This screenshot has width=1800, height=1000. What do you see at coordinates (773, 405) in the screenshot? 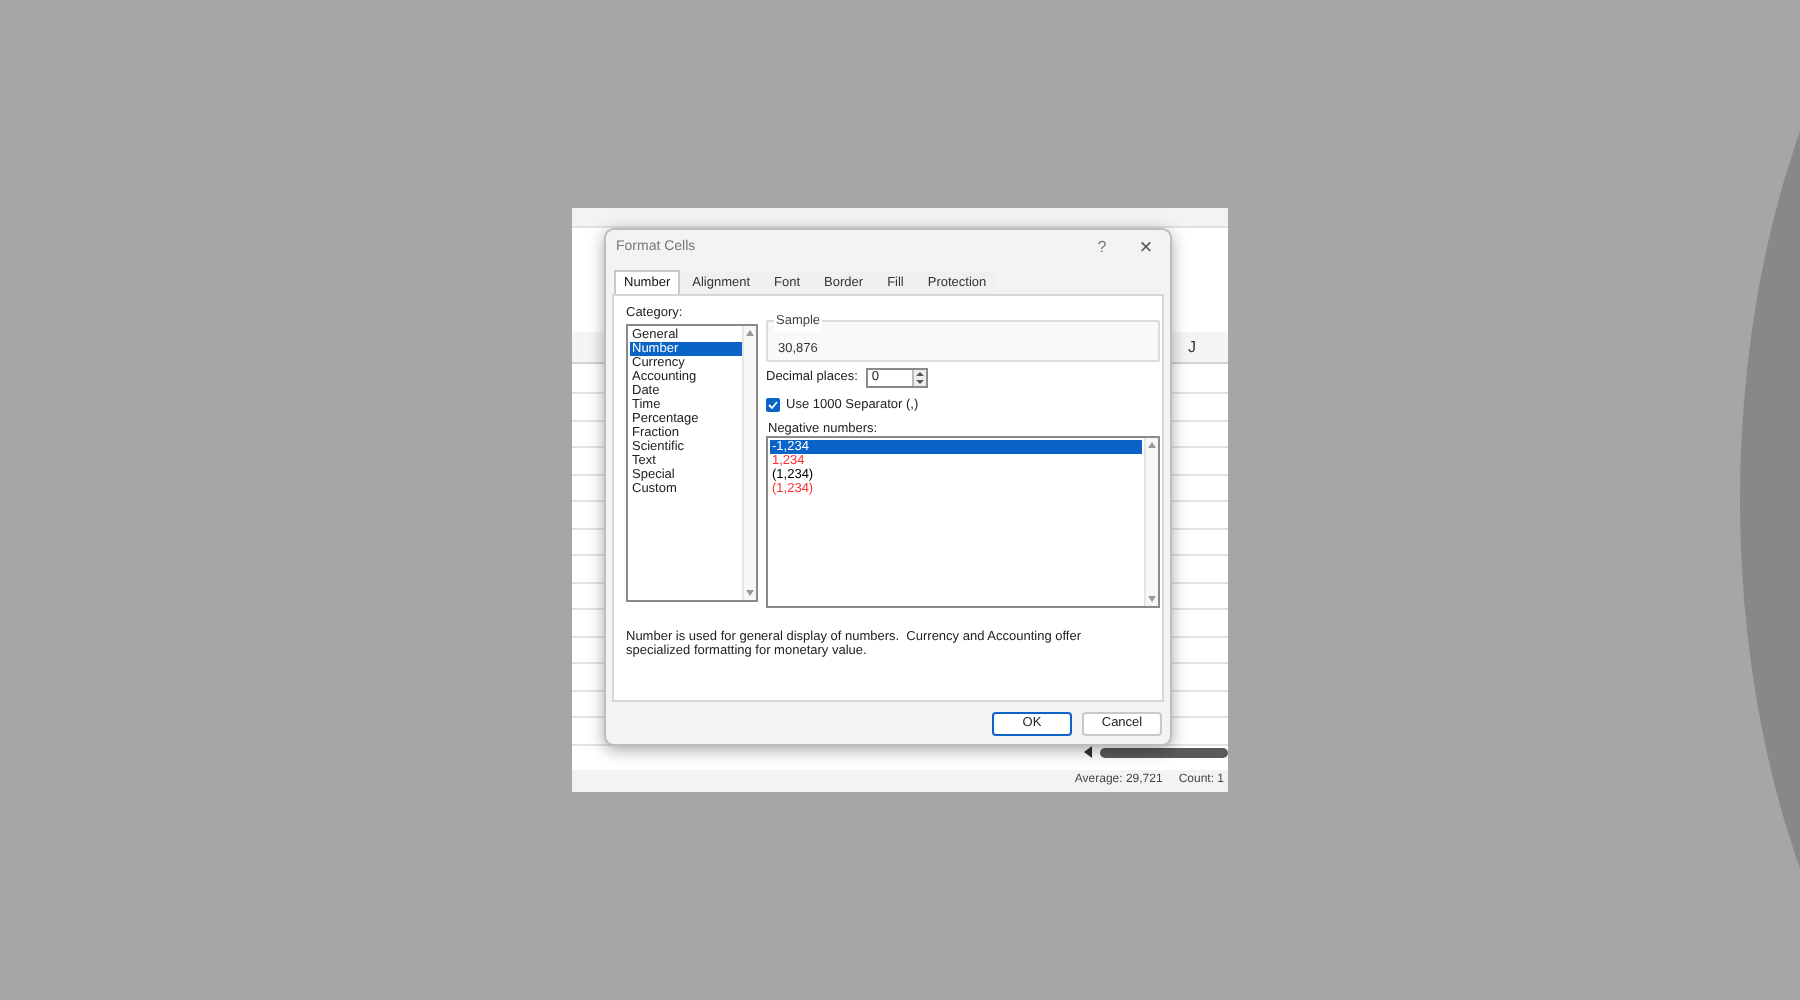
I see `separator-checkbox` at bounding box center [773, 405].